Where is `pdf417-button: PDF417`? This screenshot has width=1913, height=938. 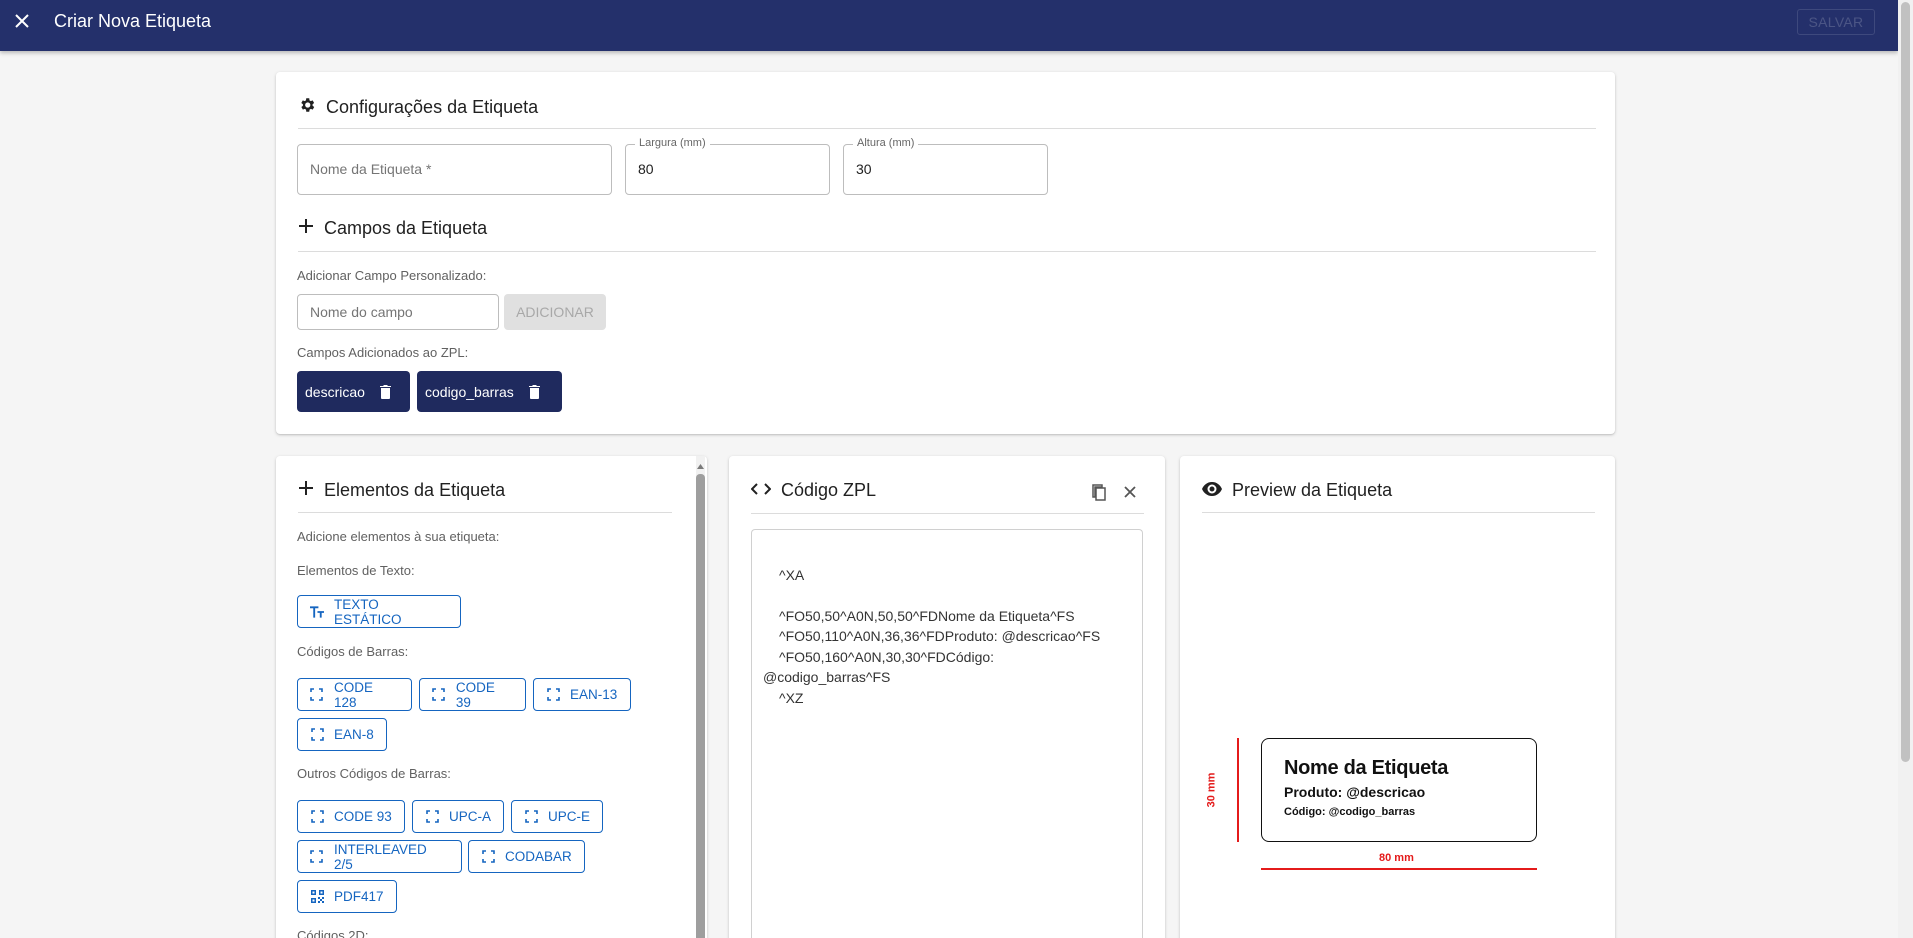 pdf417-button: PDF417 is located at coordinates (347, 896).